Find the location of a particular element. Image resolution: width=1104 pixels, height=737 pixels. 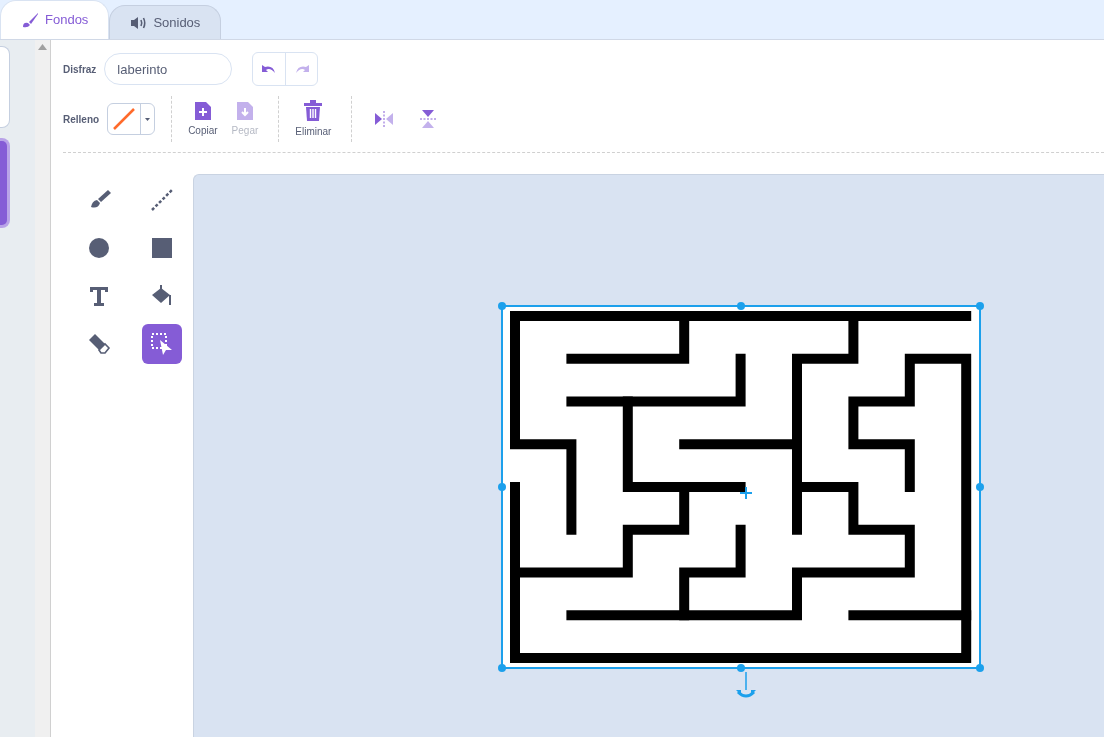

select-tool is located at coordinates (161, 344).